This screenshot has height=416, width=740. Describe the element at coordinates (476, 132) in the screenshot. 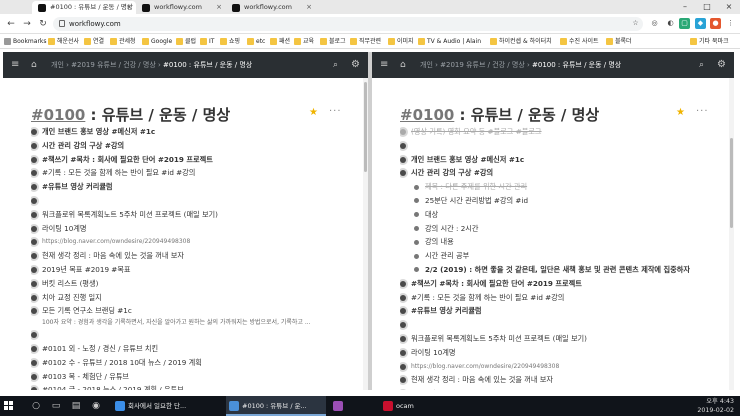

I see `list-item-text: (영상 기록) 영화 요약 등 #블로그 #블로그` at that location.